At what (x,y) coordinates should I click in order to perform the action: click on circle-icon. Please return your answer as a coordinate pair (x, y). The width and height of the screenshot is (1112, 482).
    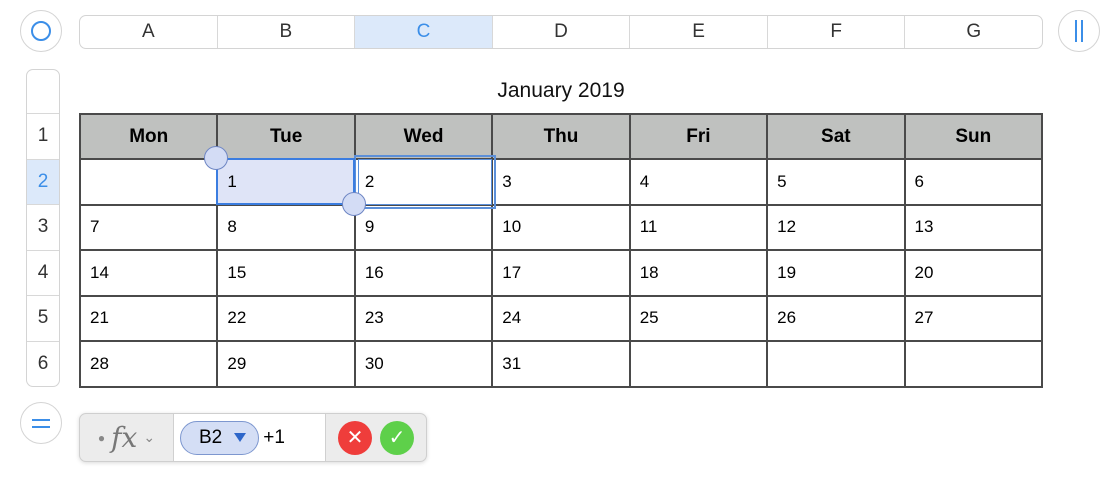
    Looking at the image, I should click on (41, 31).